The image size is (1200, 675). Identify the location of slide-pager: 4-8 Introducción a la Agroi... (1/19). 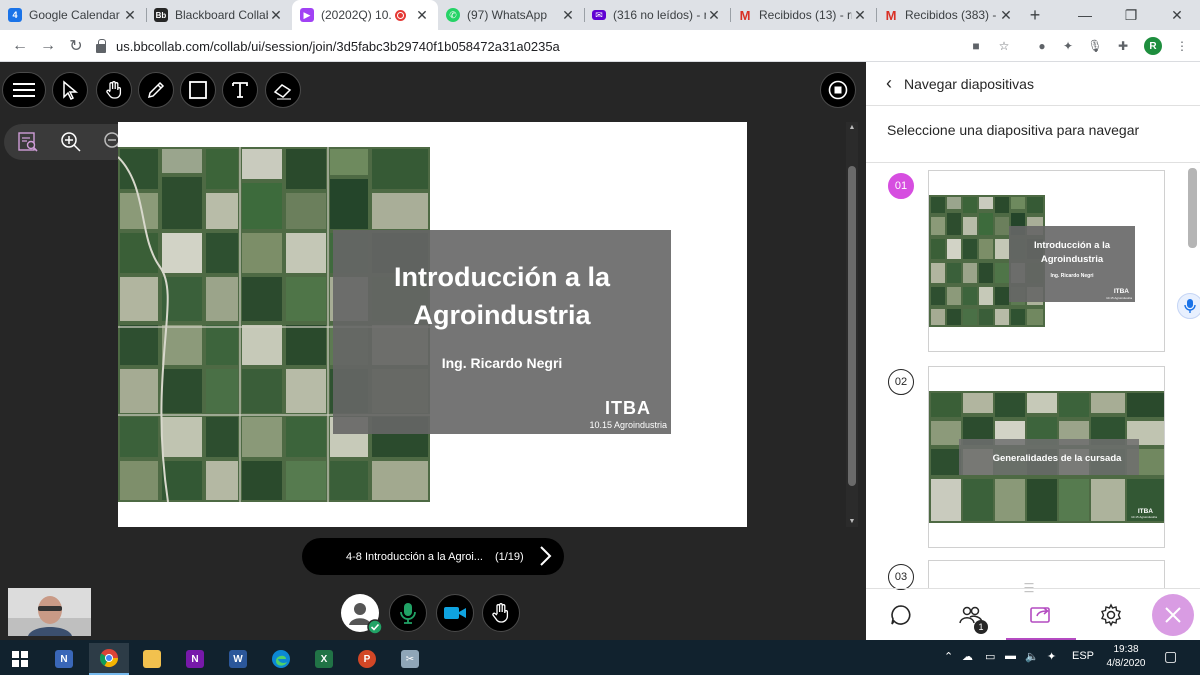
(433, 556).